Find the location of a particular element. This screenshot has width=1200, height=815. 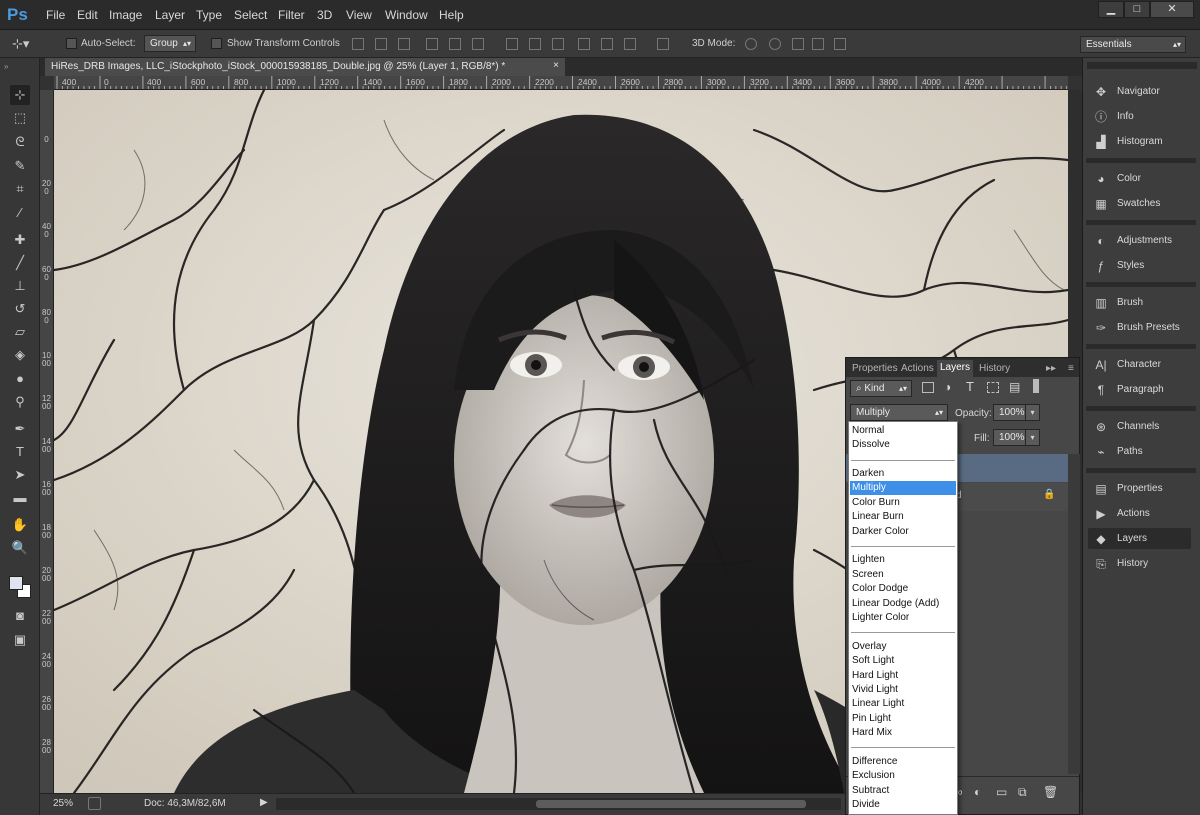

screen-mode-tool: ▣ is located at coordinates (20, 640).